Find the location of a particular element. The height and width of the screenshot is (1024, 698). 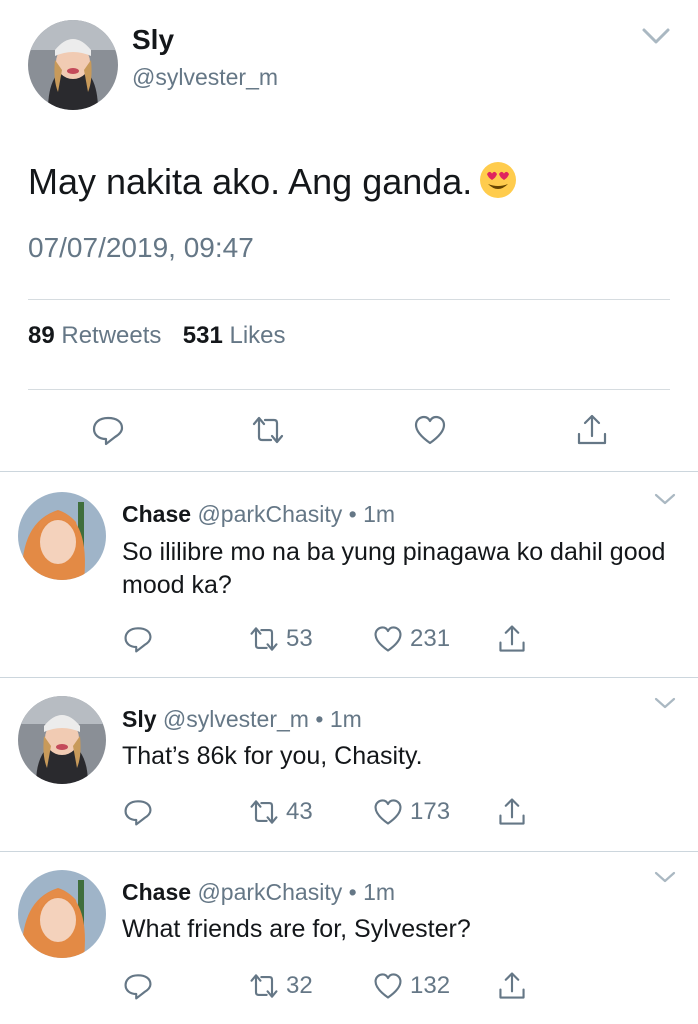

reply-header: Sly @sylvester_m • 1m is located at coordinates (242, 719).